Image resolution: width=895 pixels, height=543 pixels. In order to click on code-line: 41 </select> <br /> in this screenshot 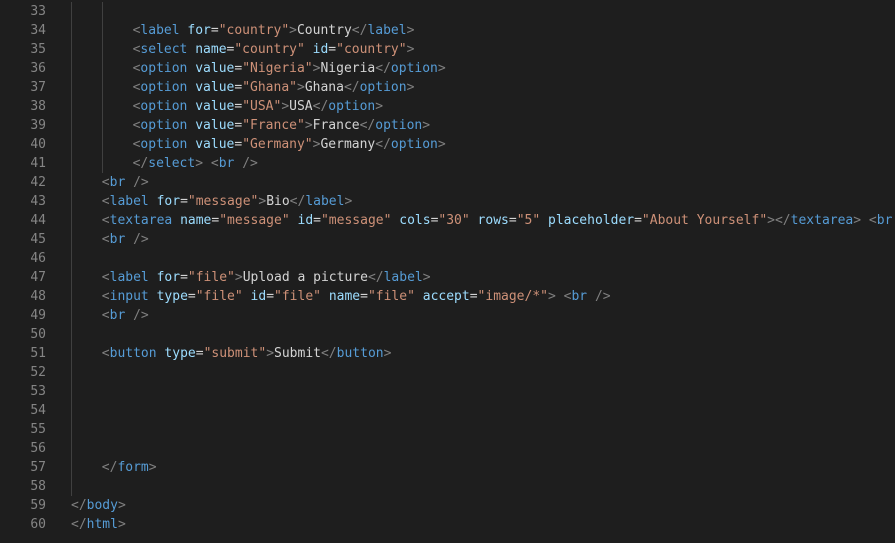, I will do `click(447, 163)`.